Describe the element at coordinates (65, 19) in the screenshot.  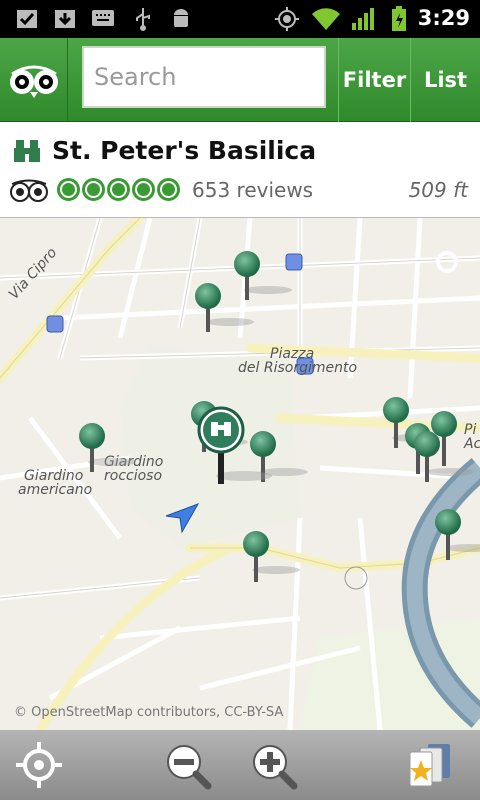
I see `download-icon` at that location.